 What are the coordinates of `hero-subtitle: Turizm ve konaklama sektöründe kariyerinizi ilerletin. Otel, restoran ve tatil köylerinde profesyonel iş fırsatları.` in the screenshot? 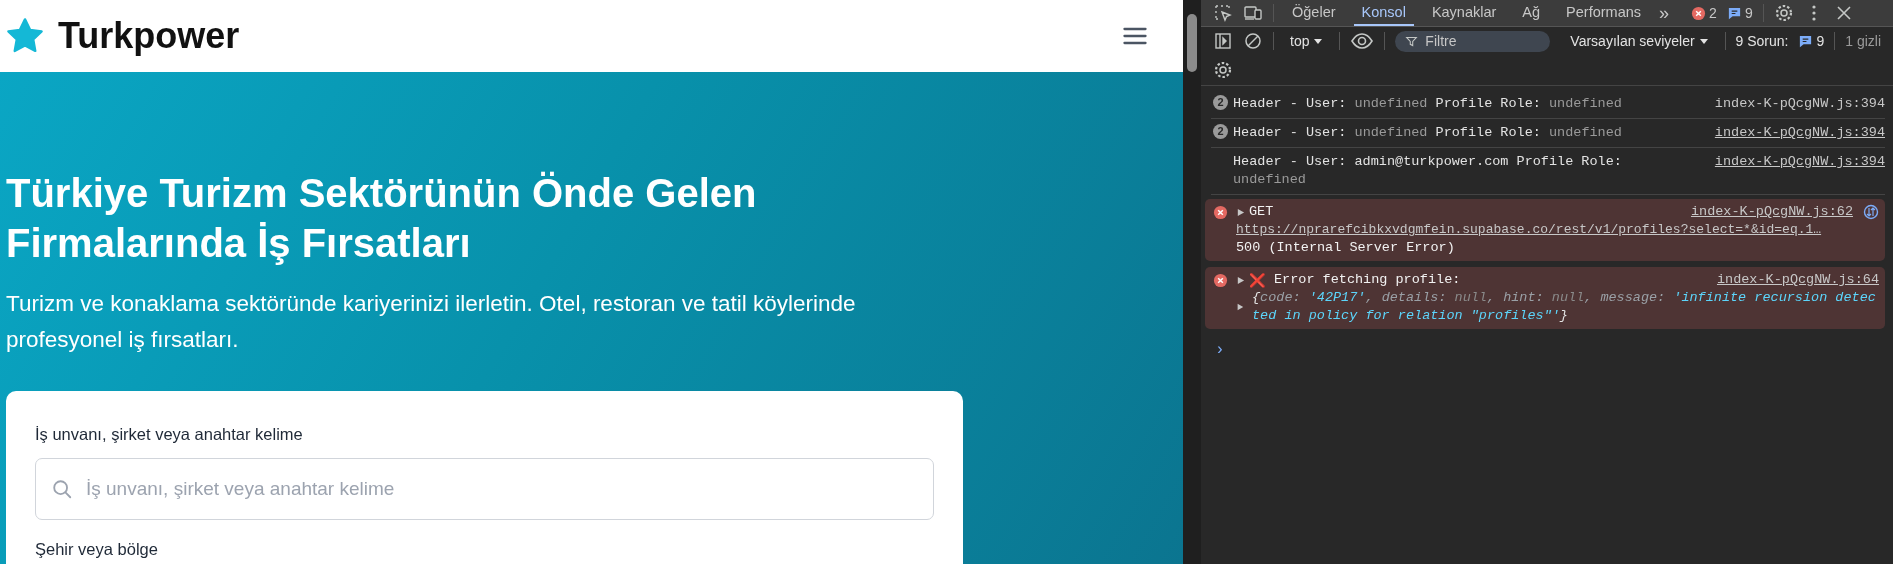 It's located at (431, 322).